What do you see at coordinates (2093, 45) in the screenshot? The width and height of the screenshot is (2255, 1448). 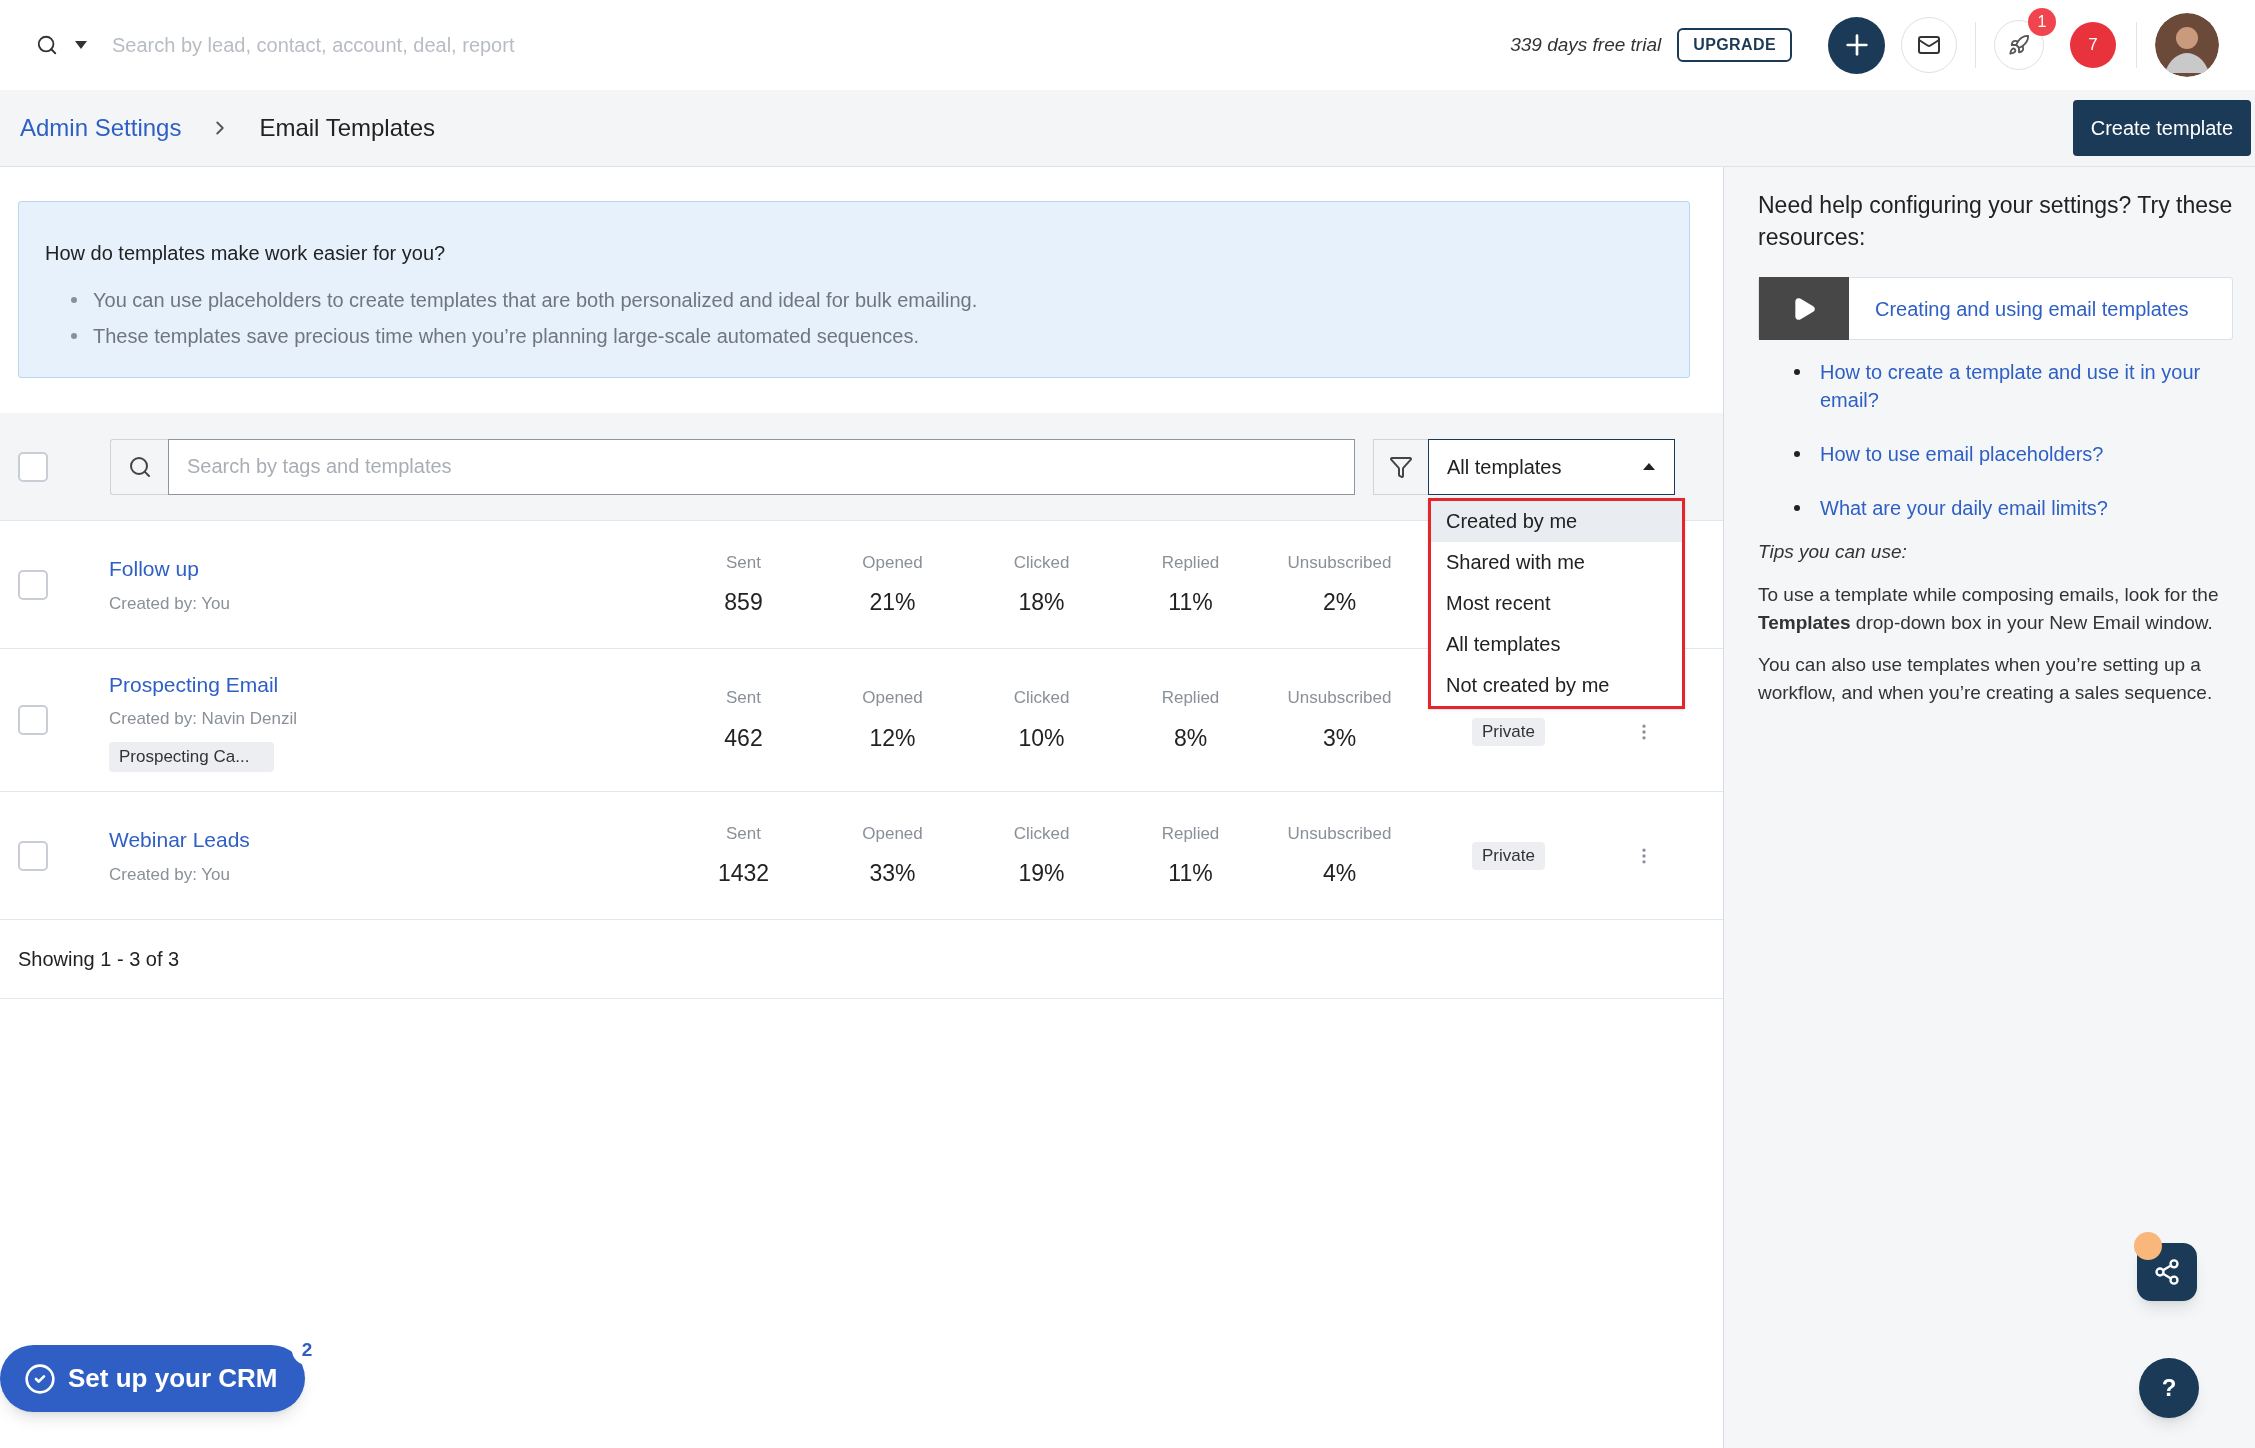 I see `alerts-count: 7` at bounding box center [2093, 45].